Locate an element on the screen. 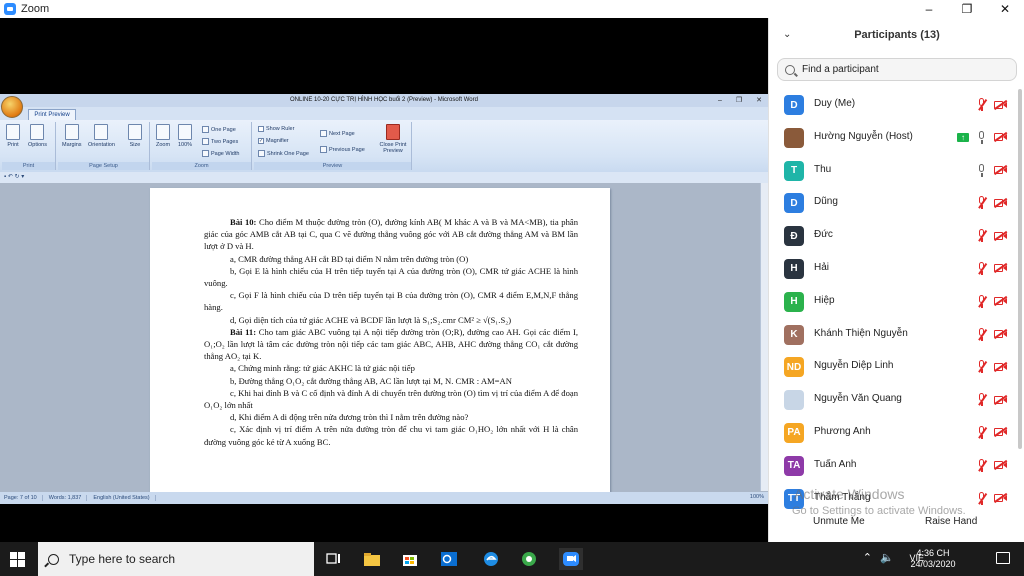  participant-row: T Thu is located at coordinates (896, 171).